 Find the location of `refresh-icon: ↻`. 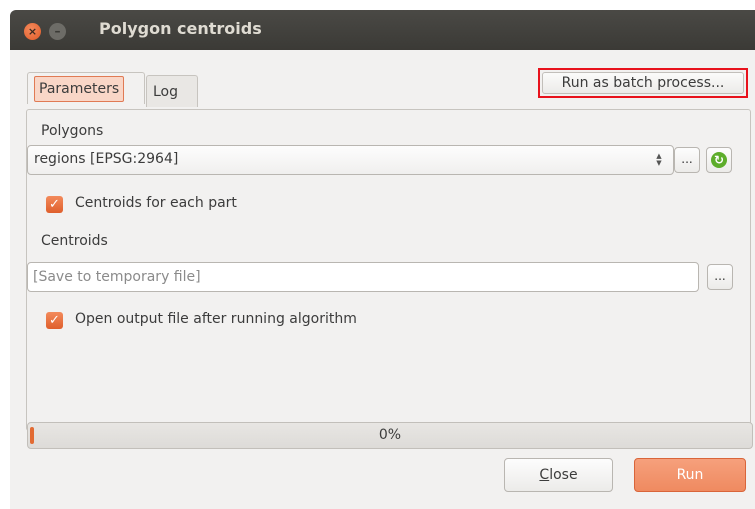

refresh-icon: ↻ is located at coordinates (719, 160).